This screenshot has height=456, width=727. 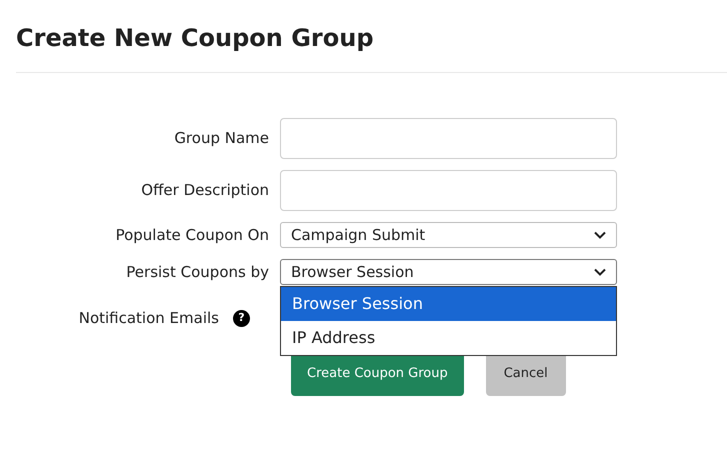 I want to click on field-label: Persist Coupons by, so click(x=197, y=272).